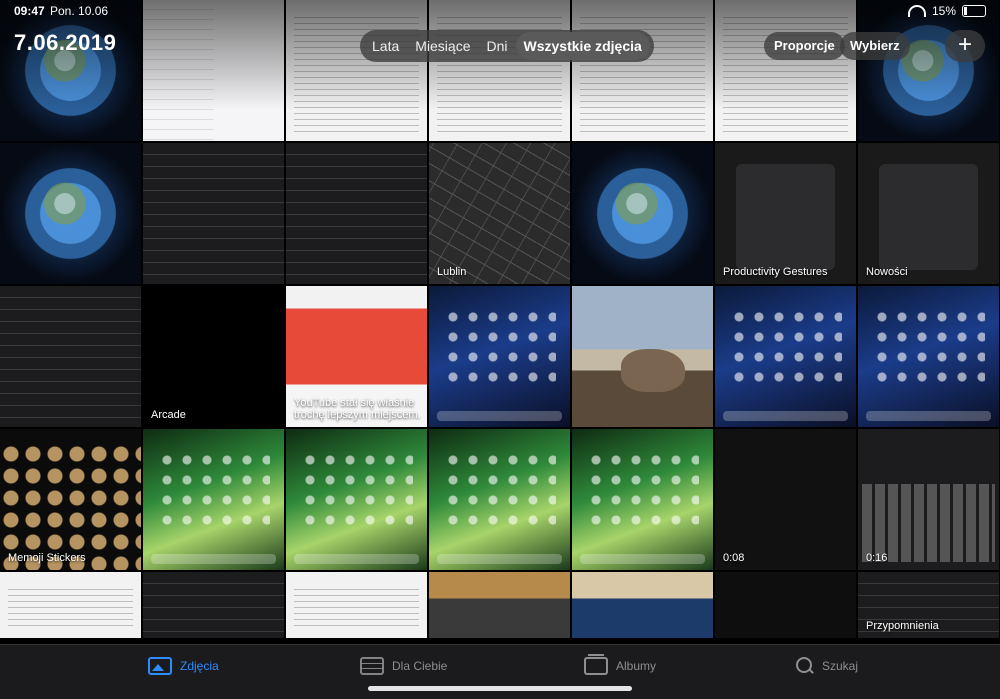 Image resolution: width=1000 pixels, height=699 pixels. I want to click on segment-days: Dni, so click(497, 46).